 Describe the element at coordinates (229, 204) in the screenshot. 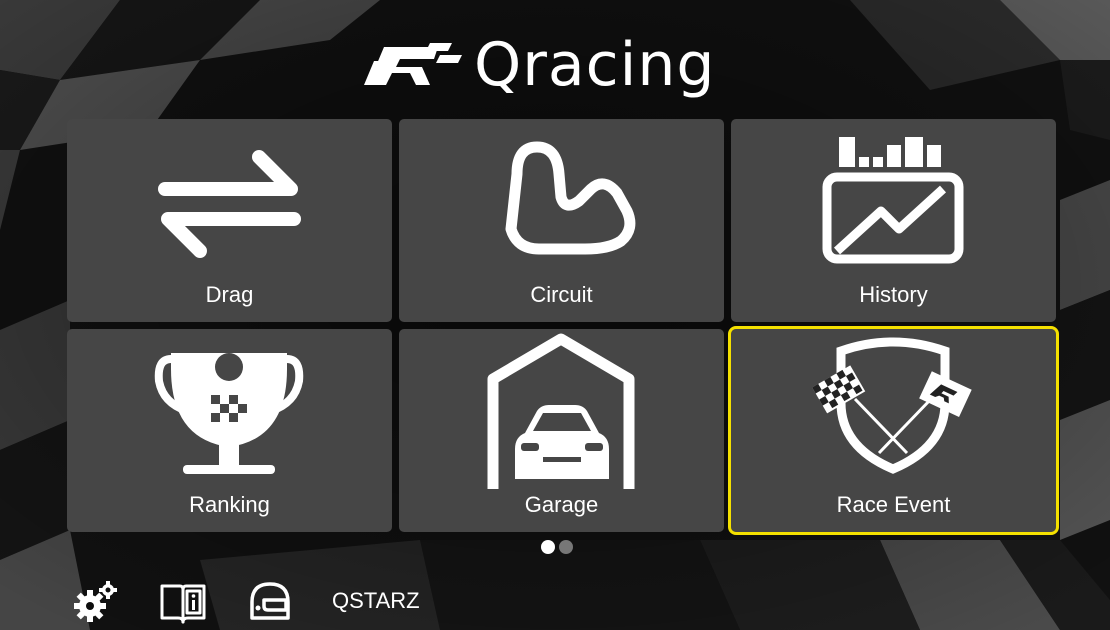

I see `drag-arrows-icon` at that location.